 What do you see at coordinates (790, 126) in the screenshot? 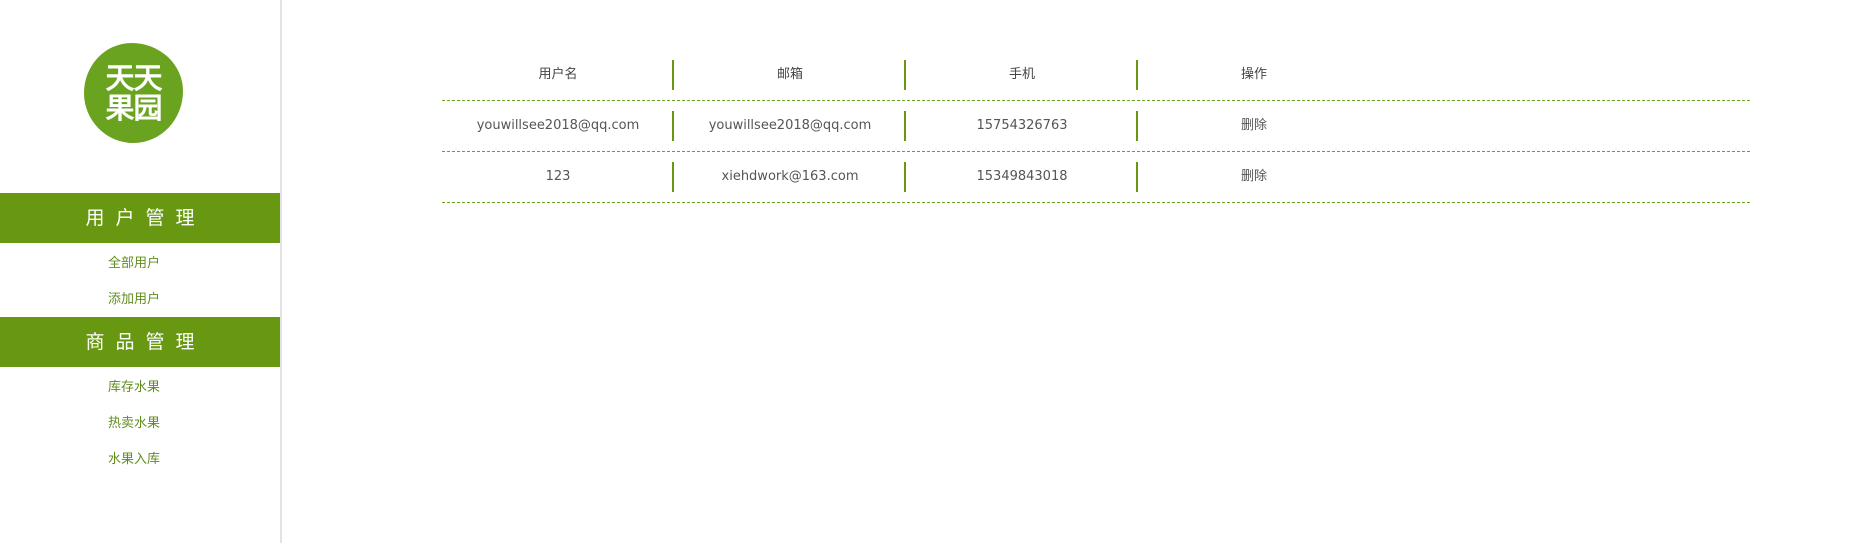
I see `cell-email: youwillsee2018@qq.com` at bounding box center [790, 126].